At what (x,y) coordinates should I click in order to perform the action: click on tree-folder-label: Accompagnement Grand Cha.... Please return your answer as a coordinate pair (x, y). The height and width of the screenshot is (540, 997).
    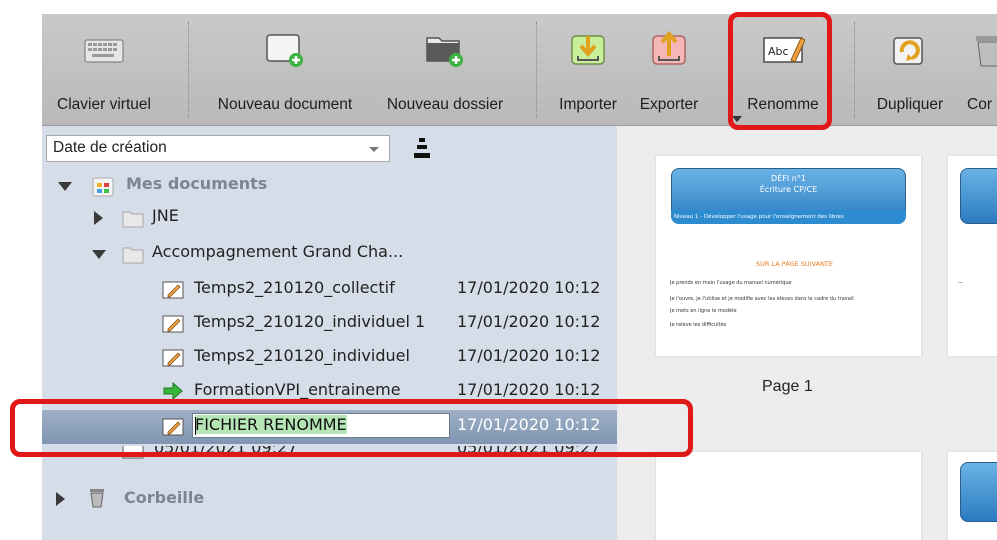
    Looking at the image, I should click on (278, 251).